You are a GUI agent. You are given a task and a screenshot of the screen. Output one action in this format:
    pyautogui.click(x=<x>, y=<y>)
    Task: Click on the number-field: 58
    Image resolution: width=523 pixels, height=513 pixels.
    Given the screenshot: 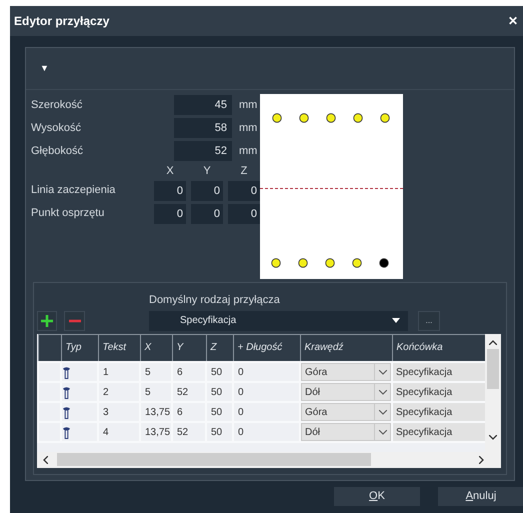 What is the action you would take?
    pyautogui.click(x=203, y=128)
    